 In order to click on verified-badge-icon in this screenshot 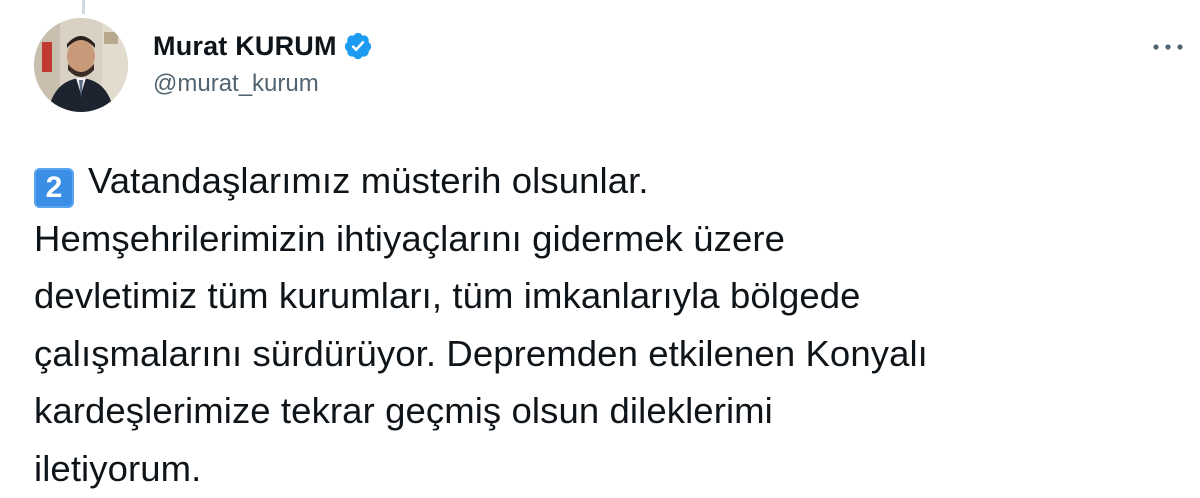, I will do `click(358, 46)`.